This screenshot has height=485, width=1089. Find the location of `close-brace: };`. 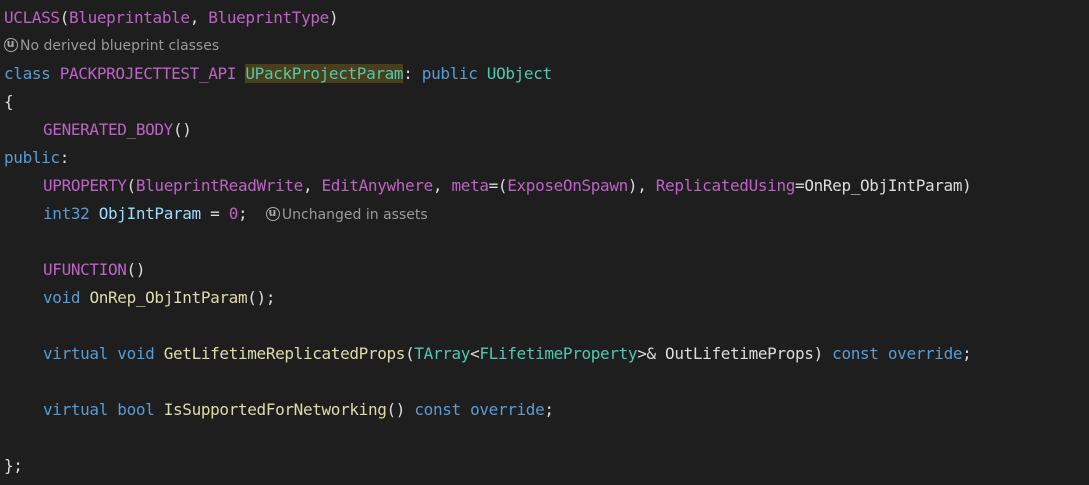

close-brace: }; is located at coordinates (13, 465).